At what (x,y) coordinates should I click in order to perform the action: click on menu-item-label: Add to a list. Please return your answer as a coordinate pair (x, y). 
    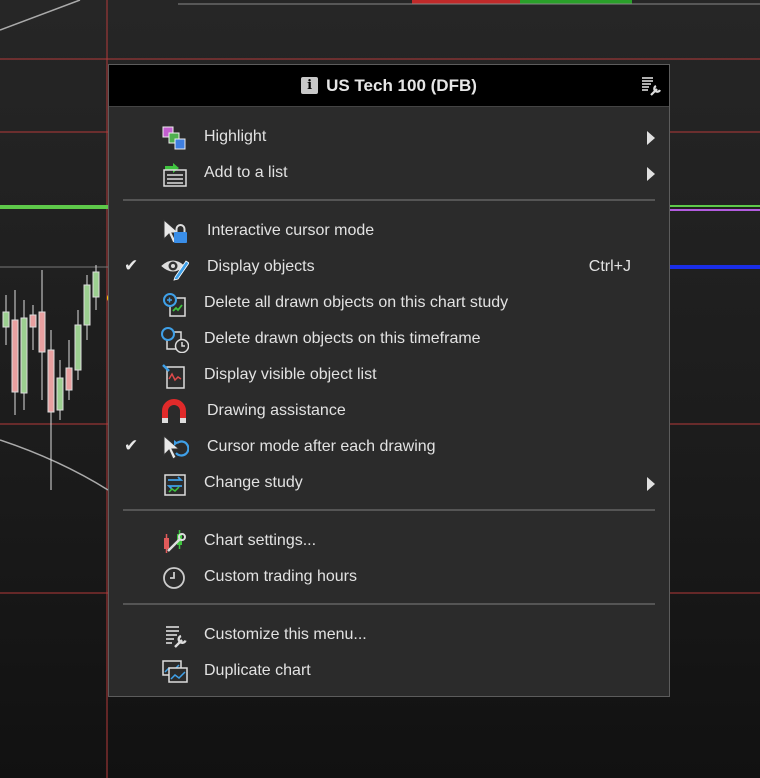
    Looking at the image, I should click on (246, 172).